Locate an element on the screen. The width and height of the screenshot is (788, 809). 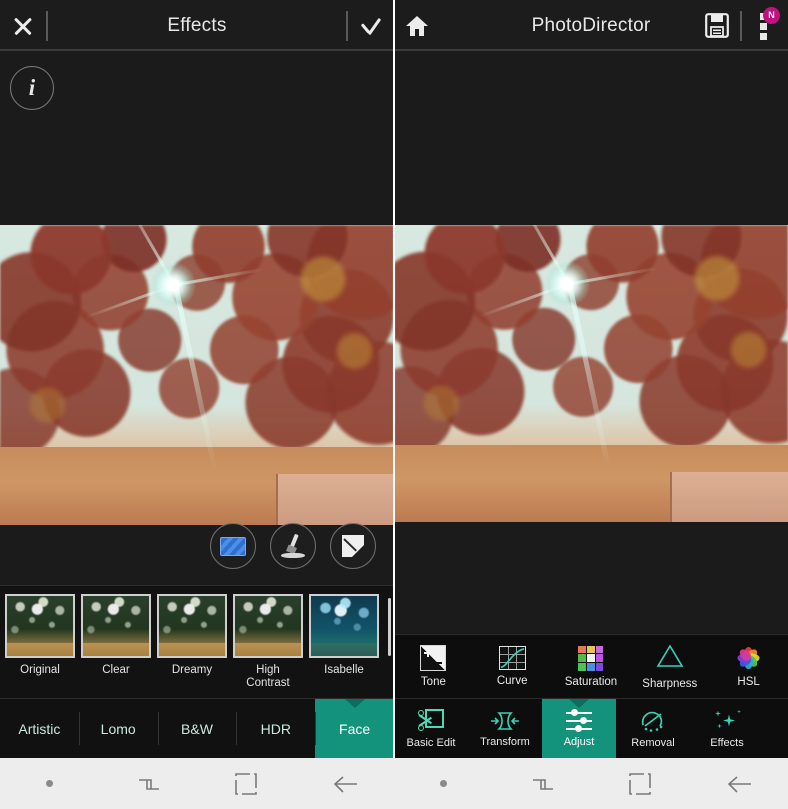
info-icon: i is located at coordinates (32, 87).